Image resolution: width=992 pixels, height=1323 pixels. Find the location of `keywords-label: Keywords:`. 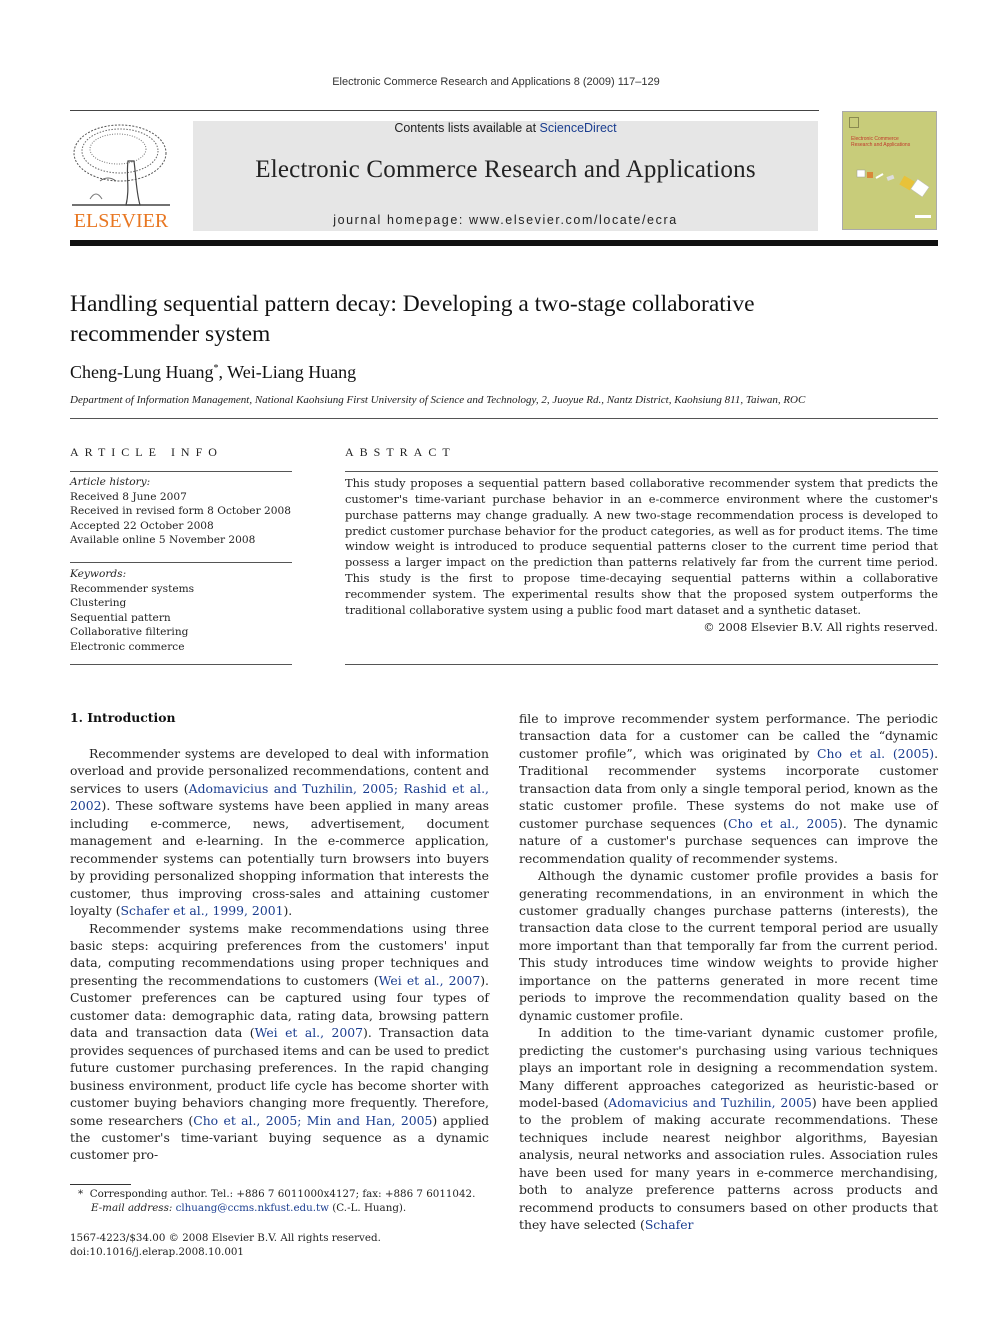

keywords-label: Keywords: is located at coordinates (98, 574).